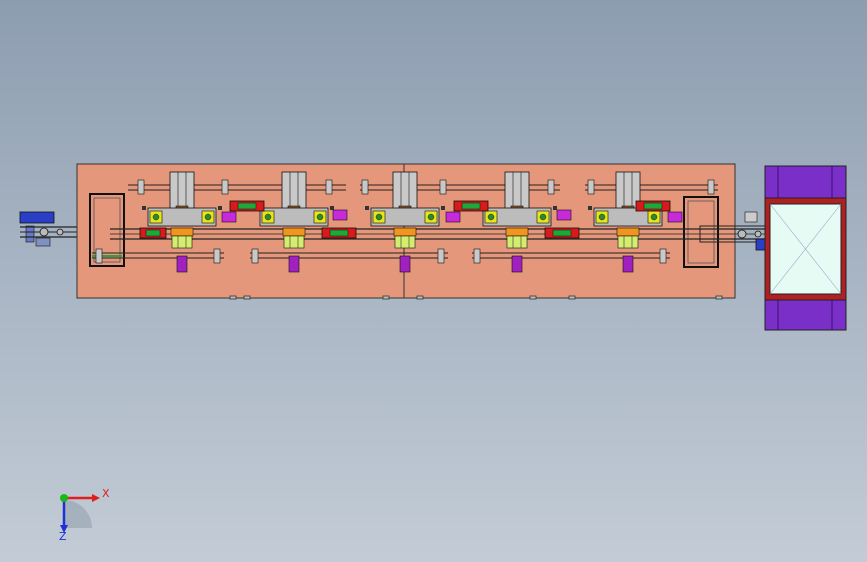  What do you see at coordinates (63, 536) in the screenshot?
I see `axis-z-label: Z` at bounding box center [63, 536].